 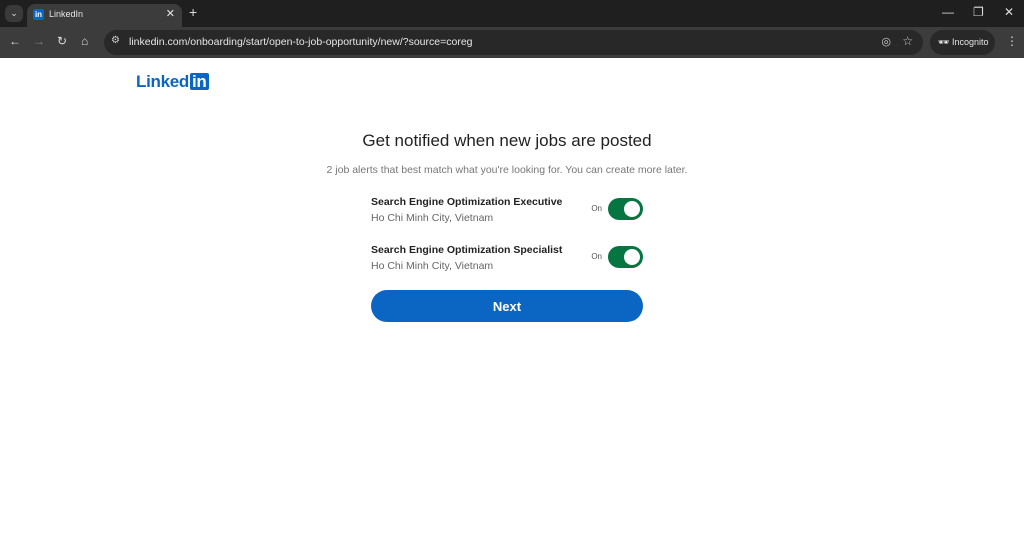 I want to click on home-icon: ⌂, so click(x=84, y=41).